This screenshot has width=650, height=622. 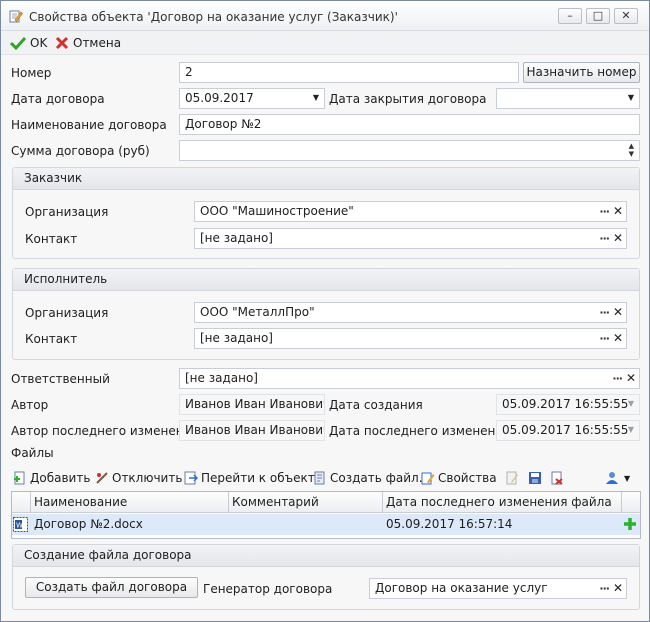 What do you see at coordinates (88, 43) in the screenshot?
I see `cancel-button: Отмена` at bounding box center [88, 43].